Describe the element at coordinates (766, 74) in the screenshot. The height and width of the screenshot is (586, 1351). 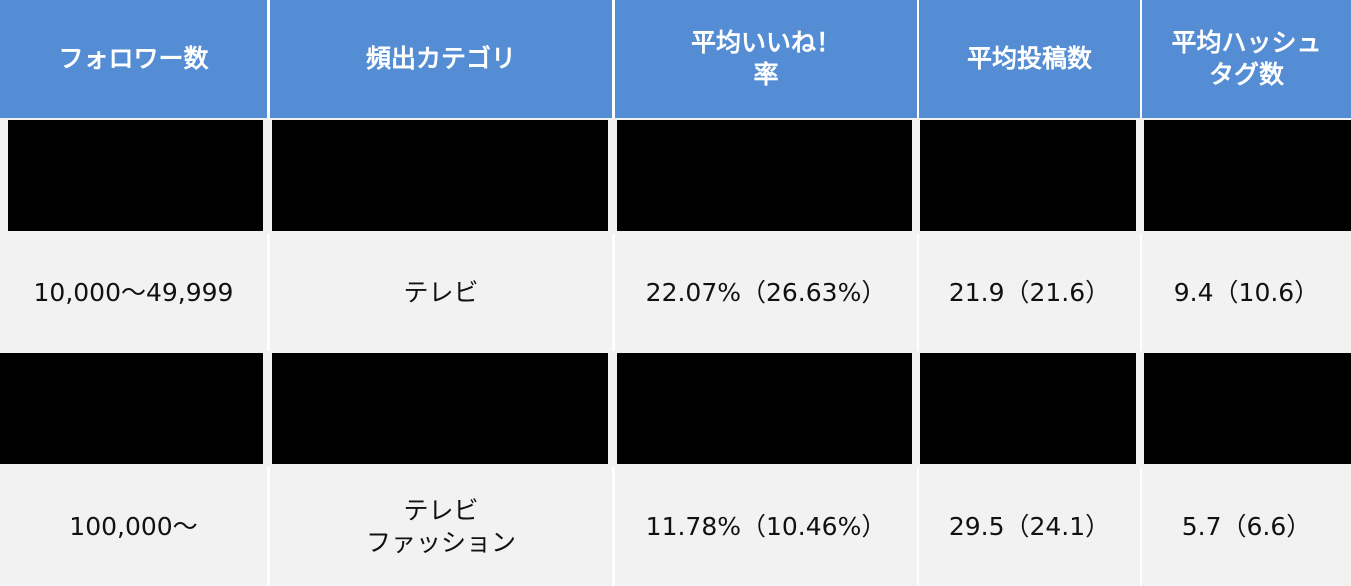
I see `header-line: 率` at that location.